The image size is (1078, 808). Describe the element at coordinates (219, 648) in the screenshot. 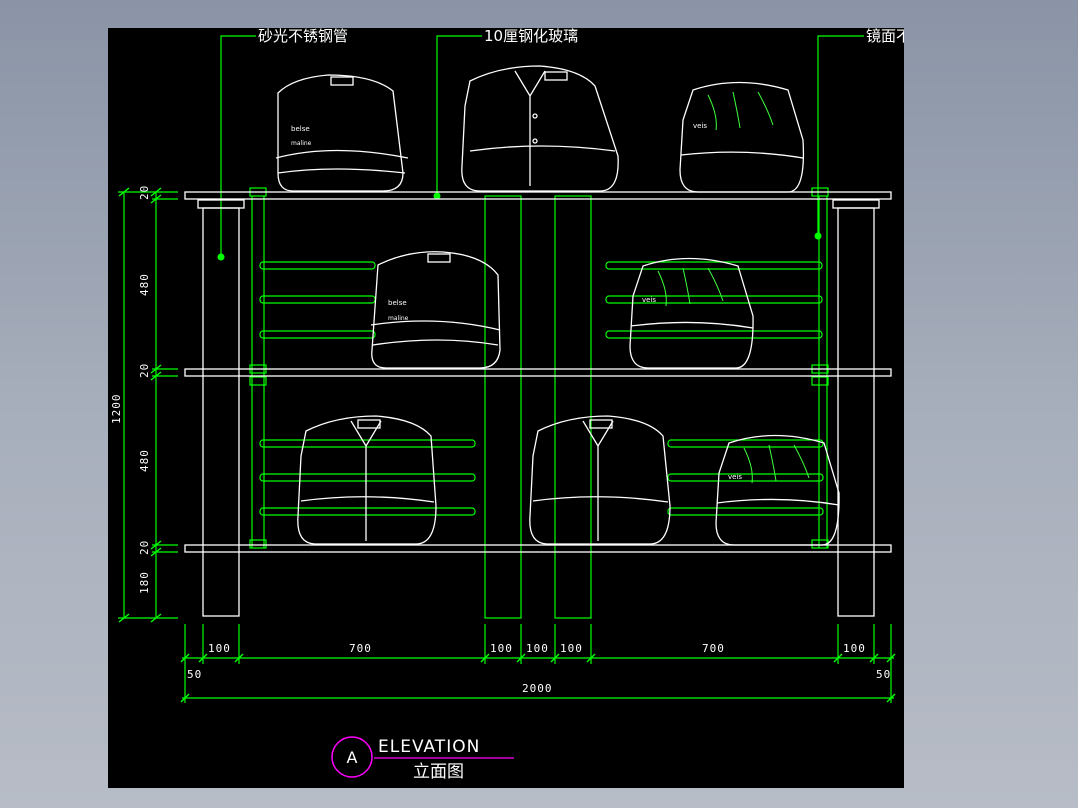

I see `dim-h1: 100` at that location.